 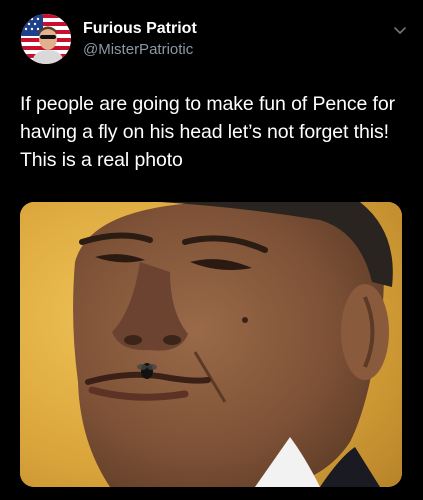 What do you see at coordinates (215, 40) in the screenshot?
I see `tweet-header: Furious Patriot @MisterPatriotic` at bounding box center [215, 40].